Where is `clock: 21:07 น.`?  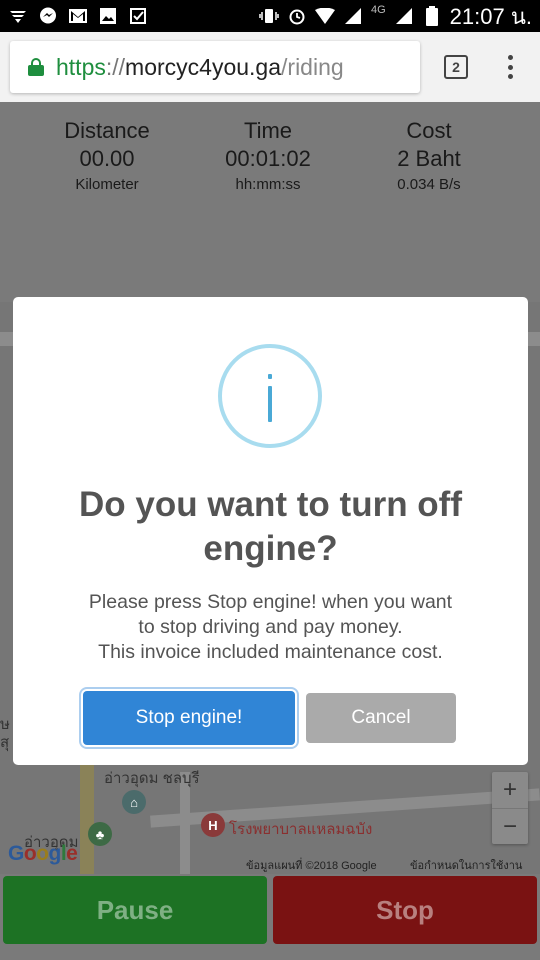
clock: 21:07 น. is located at coordinates (490, 16).